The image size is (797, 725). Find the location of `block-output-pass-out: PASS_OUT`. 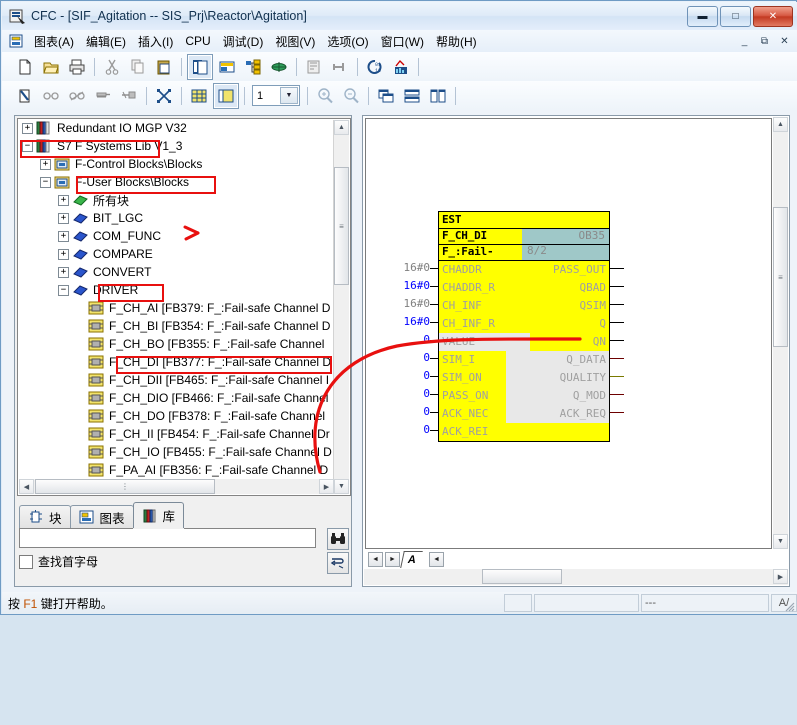

block-output-pass-out: PASS_OUT is located at coordinates (579, 270).